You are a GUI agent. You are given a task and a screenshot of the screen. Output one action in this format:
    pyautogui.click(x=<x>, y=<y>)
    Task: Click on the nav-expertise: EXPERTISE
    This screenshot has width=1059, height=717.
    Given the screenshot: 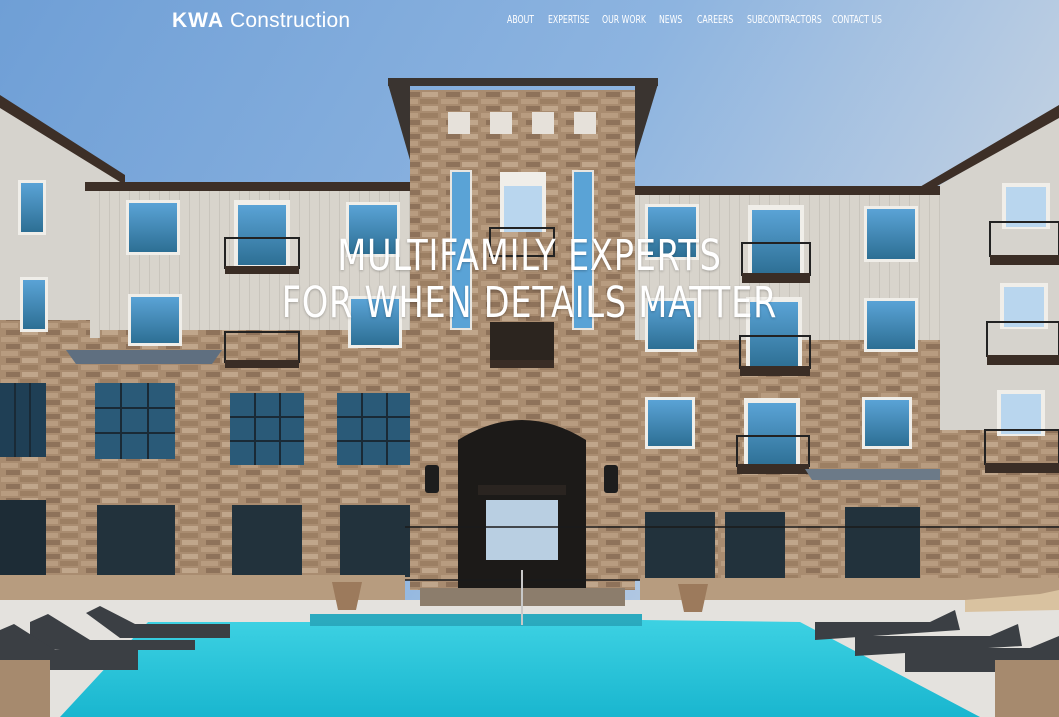 What is the action you would take?
    pyautogui.click(x=569, y=20)
    